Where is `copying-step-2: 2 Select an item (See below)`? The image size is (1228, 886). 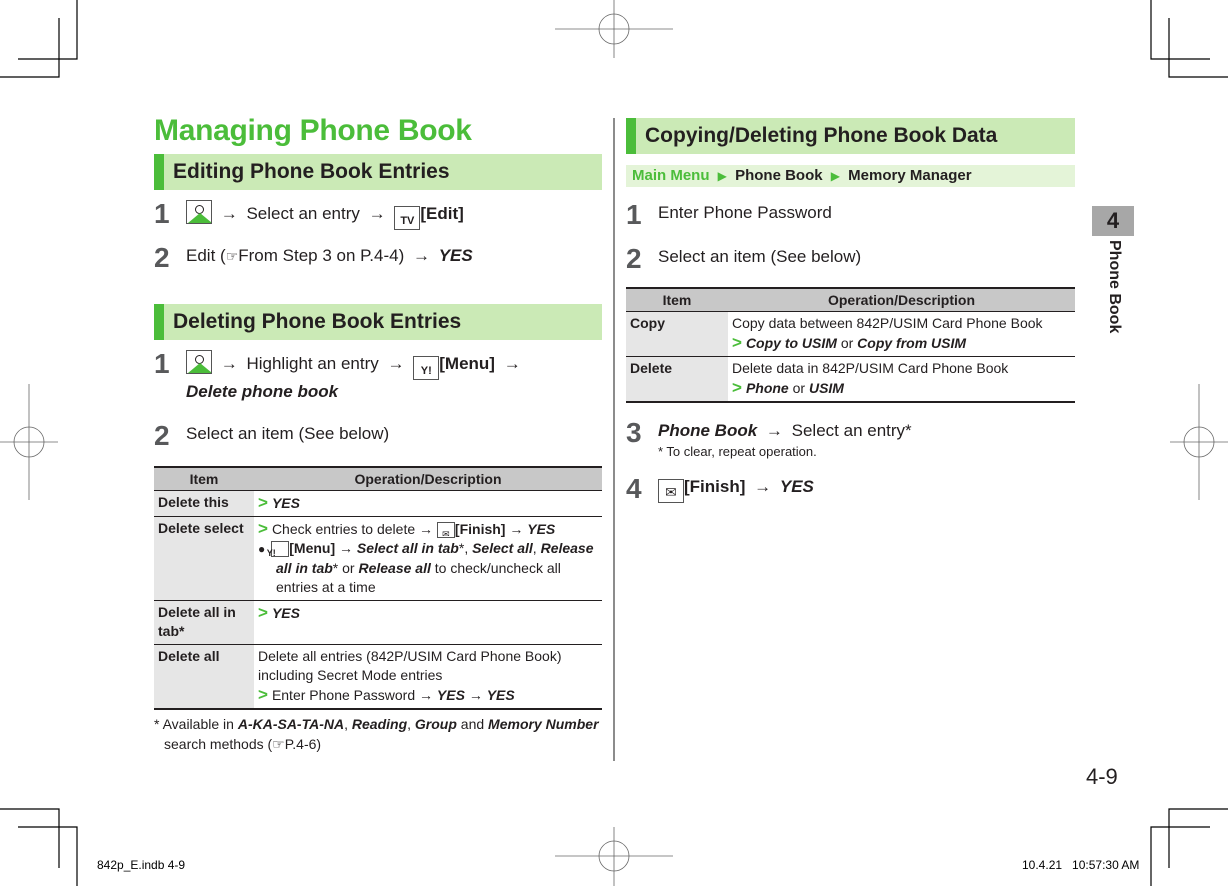 copying-step-2: 2 Select an item (See below) is located at coordinates (744, 258).